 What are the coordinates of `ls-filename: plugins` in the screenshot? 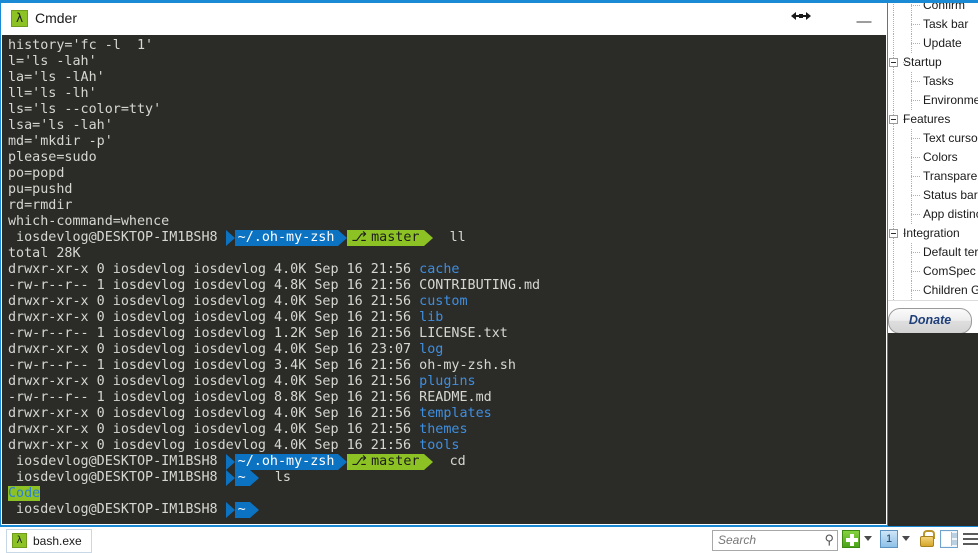 It's located at (447, 381).